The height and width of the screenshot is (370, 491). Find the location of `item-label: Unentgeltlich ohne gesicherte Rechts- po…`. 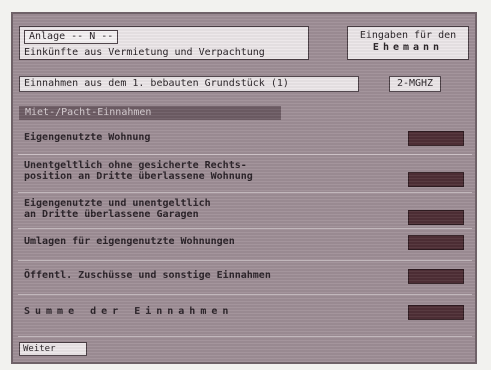

item-label: Unentgeltlich ohne gesicherte Rechts- po… is located at coordinates (138, 171).